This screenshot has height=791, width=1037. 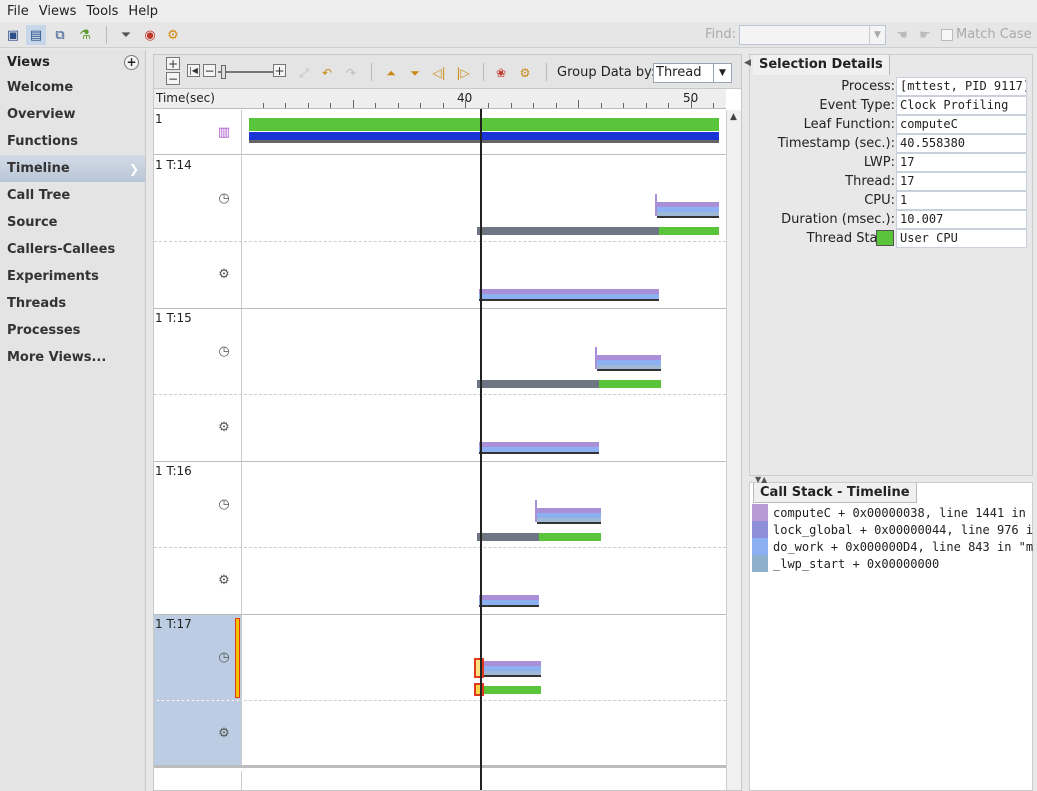 I want to click on menu-tools: Tools, so click(x=102, y=11).